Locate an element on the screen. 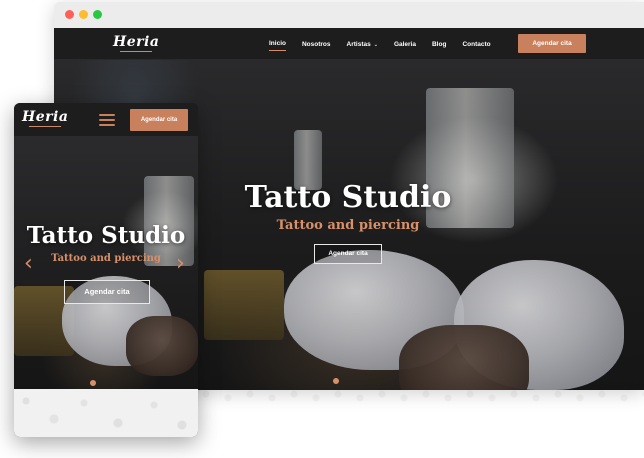 The width and height of the screenshot is (644, 458). mobile-logo-text: Heria is located at coordinates (45, 117).